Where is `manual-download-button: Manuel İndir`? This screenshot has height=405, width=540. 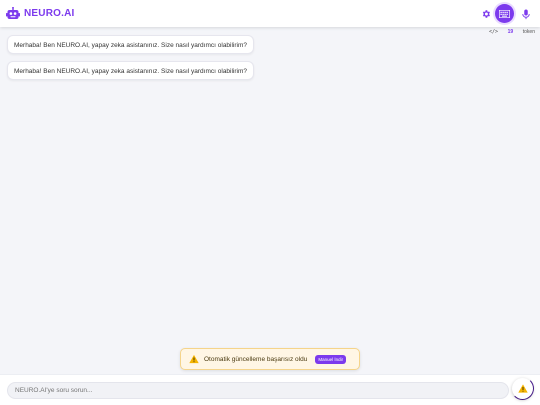
manual-download-button: Manuel İndir is located at coordinates (331, 359).